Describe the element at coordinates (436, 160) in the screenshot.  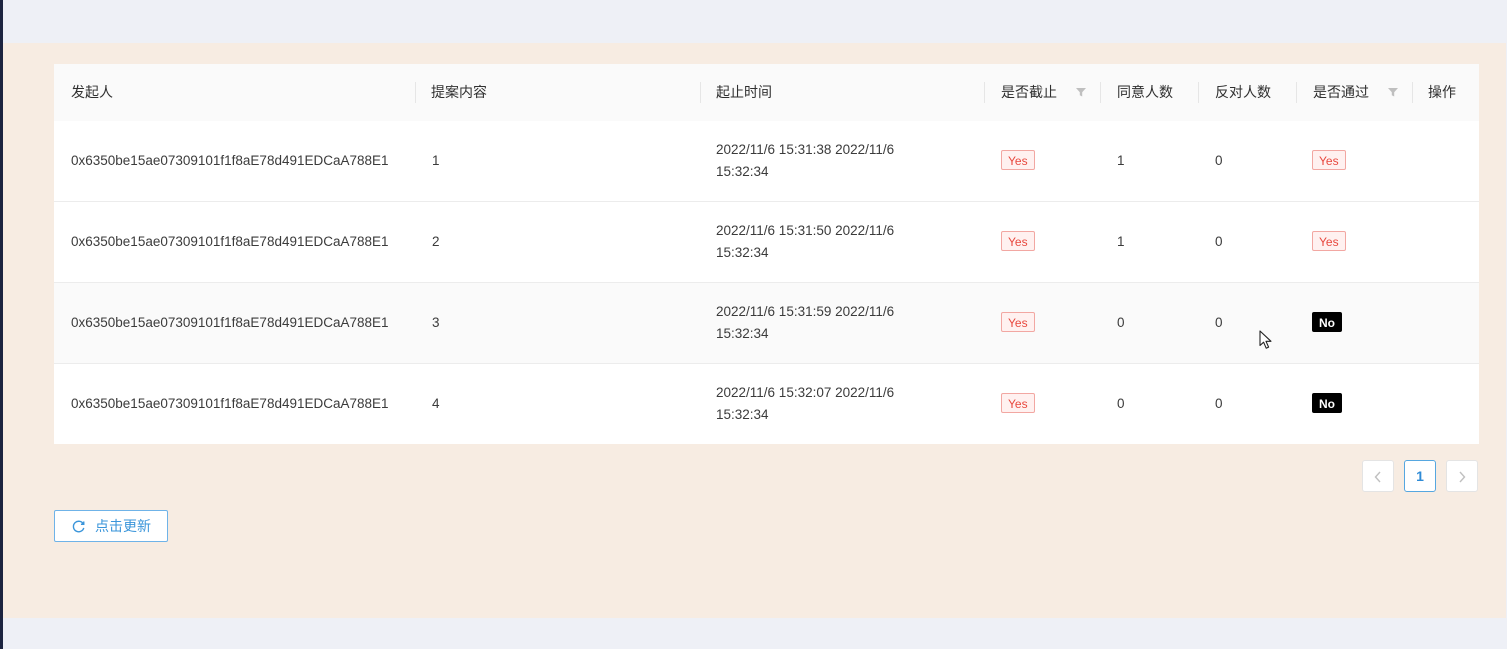
I see `proposal-content: 1` at that location.